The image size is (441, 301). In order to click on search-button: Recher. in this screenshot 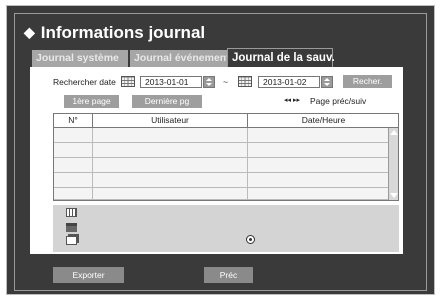, I will do `click(367, 81)`.